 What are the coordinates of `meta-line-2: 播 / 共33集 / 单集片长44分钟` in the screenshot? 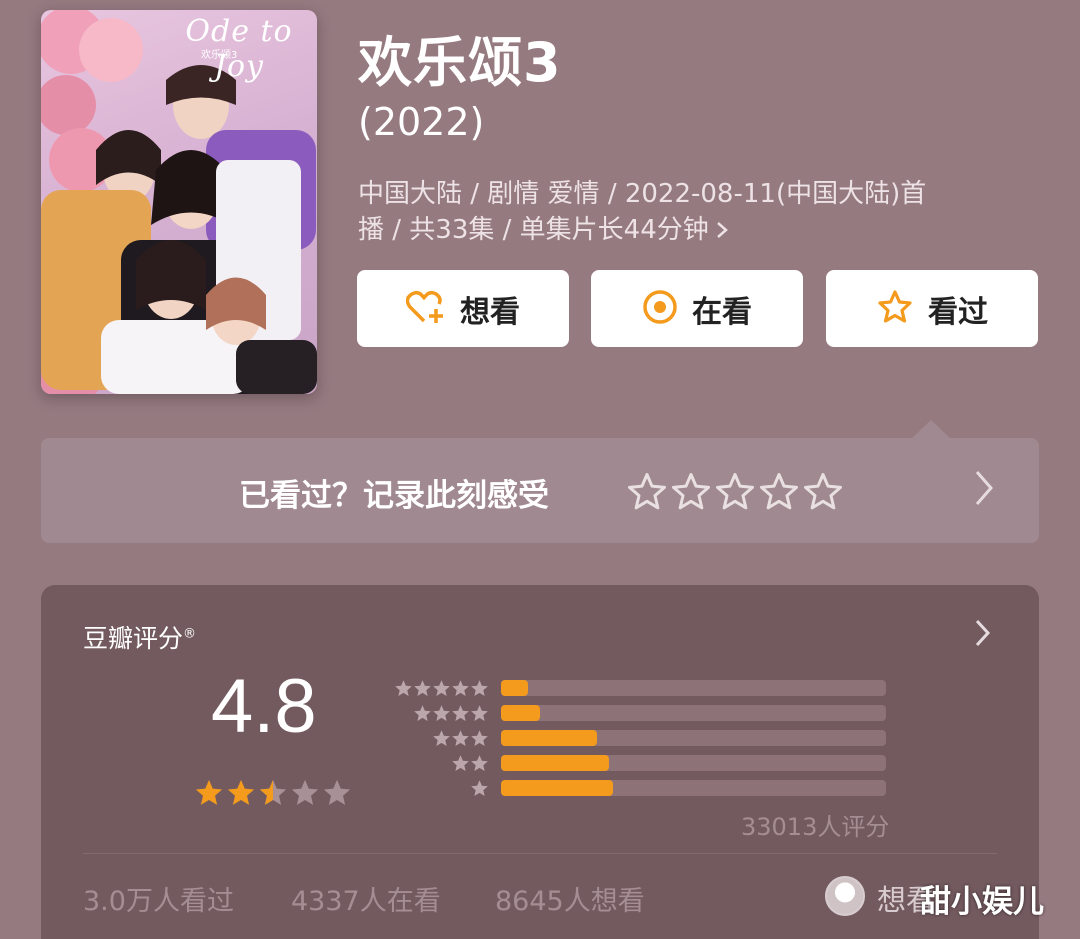 It's located at (703, 230).